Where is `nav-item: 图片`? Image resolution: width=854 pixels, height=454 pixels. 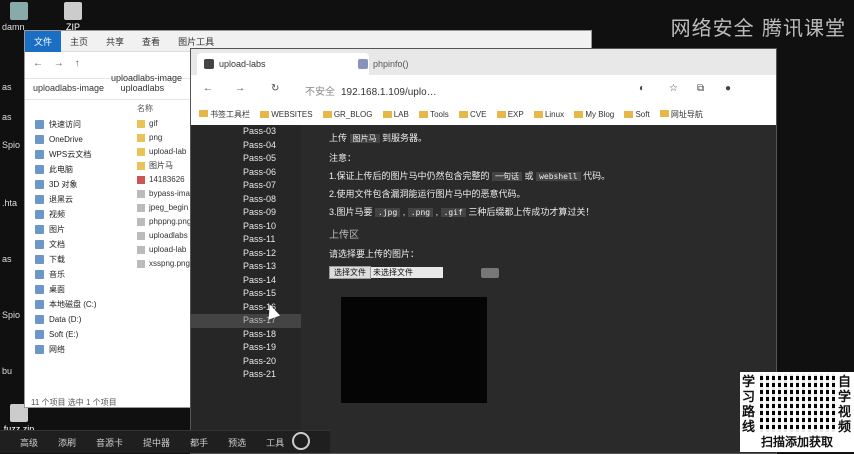 nav-item: 图片 is located at coordinates (76, 229).